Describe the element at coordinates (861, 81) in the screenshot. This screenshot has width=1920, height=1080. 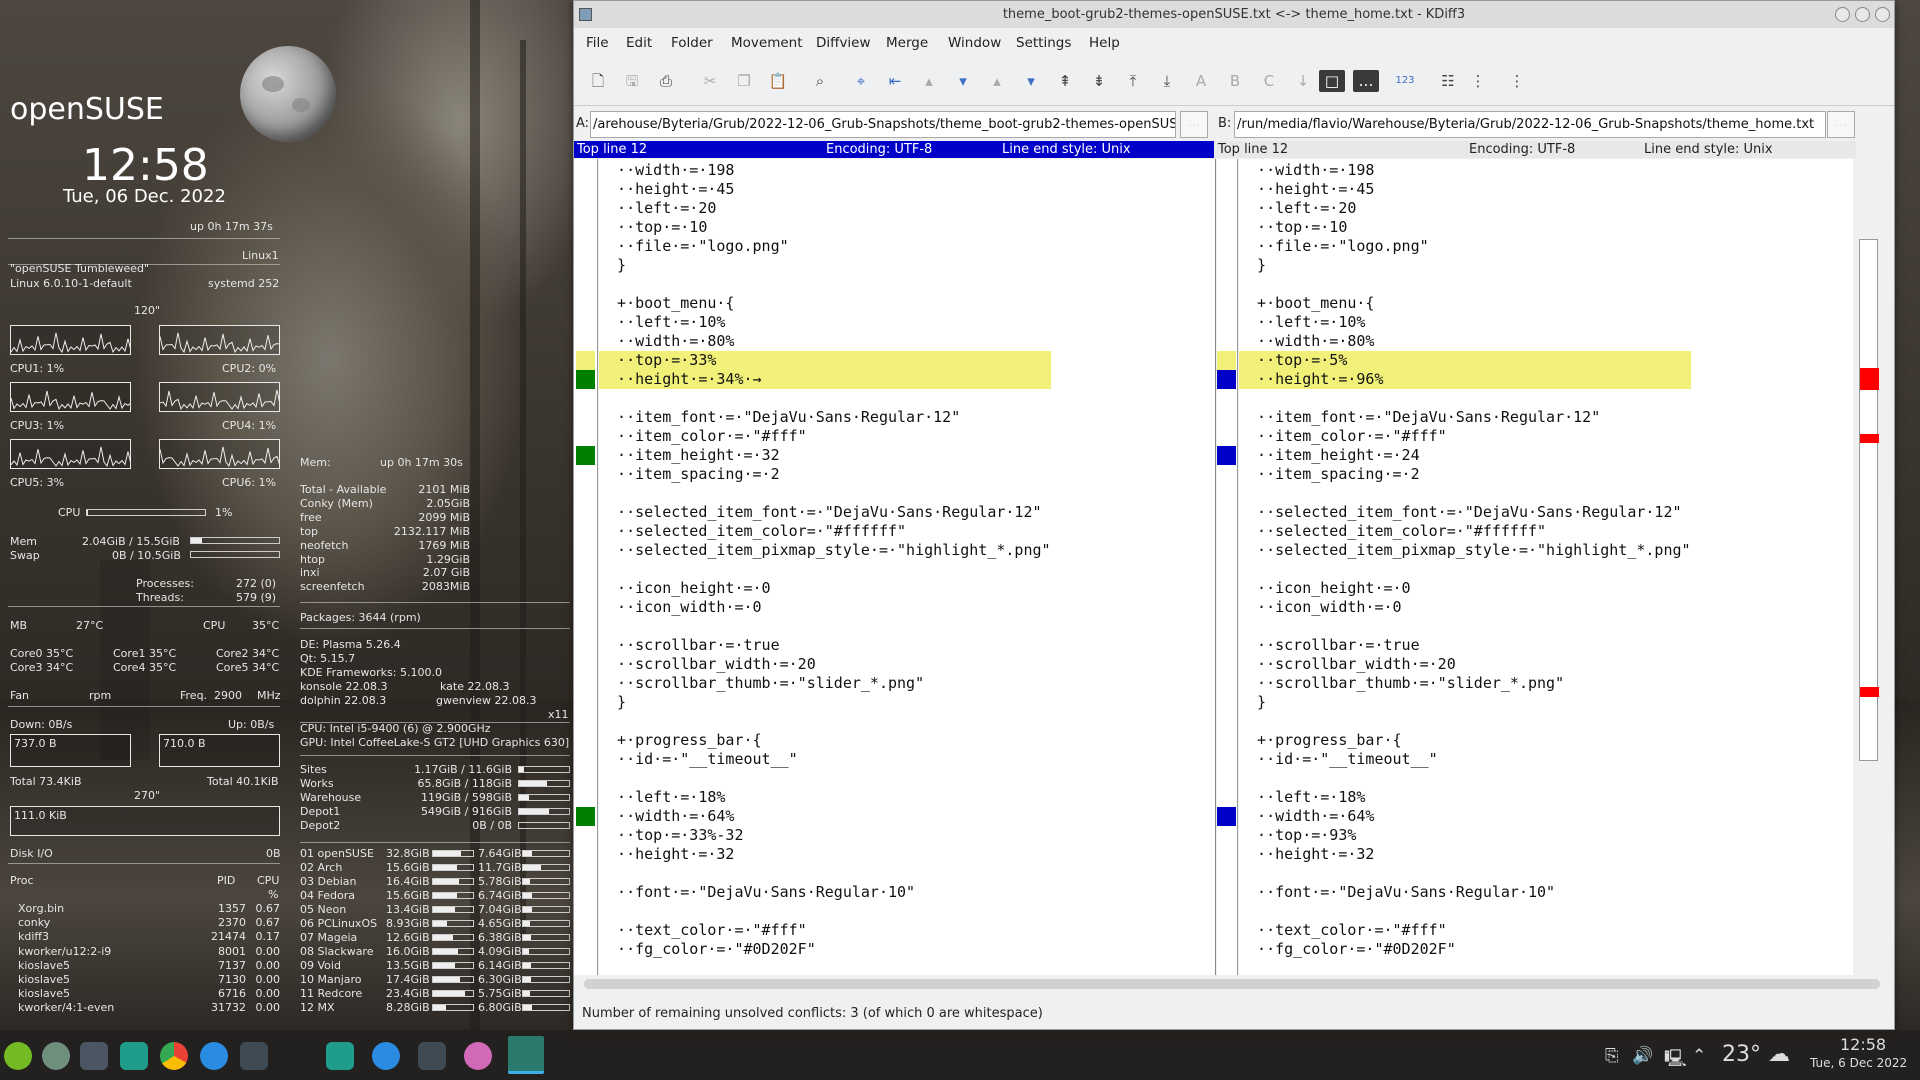
I see `goto-current-delta-icon: ⌖` at that location.